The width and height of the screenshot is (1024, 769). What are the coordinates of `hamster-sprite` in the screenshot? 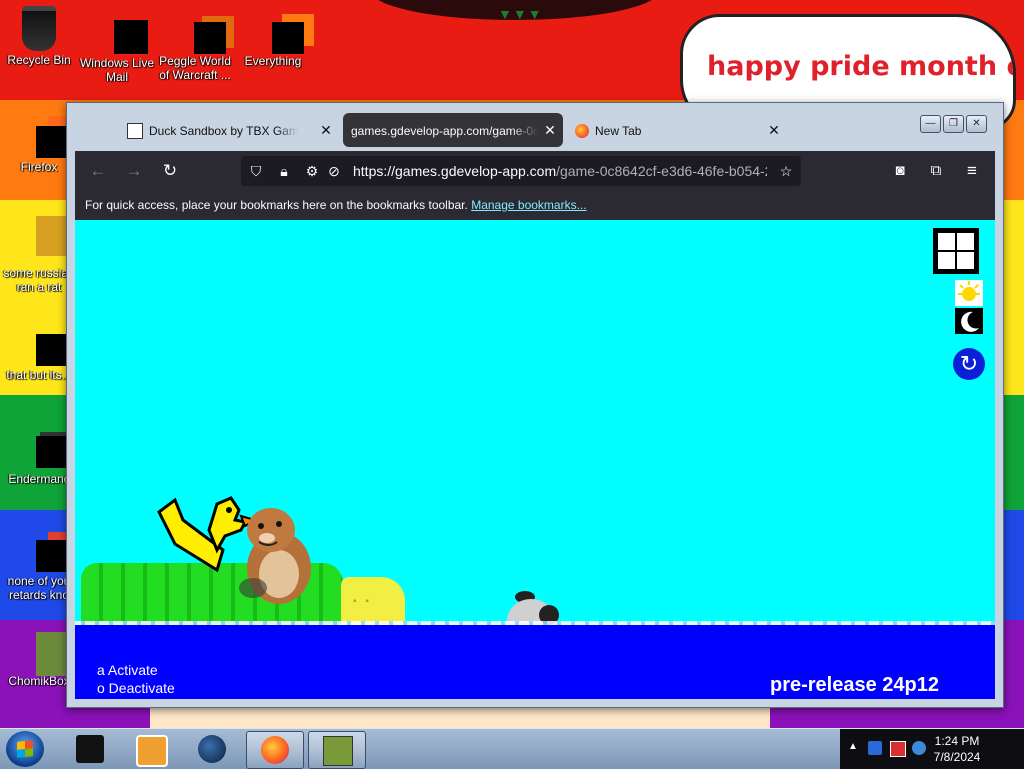 It's located at (278, 554).